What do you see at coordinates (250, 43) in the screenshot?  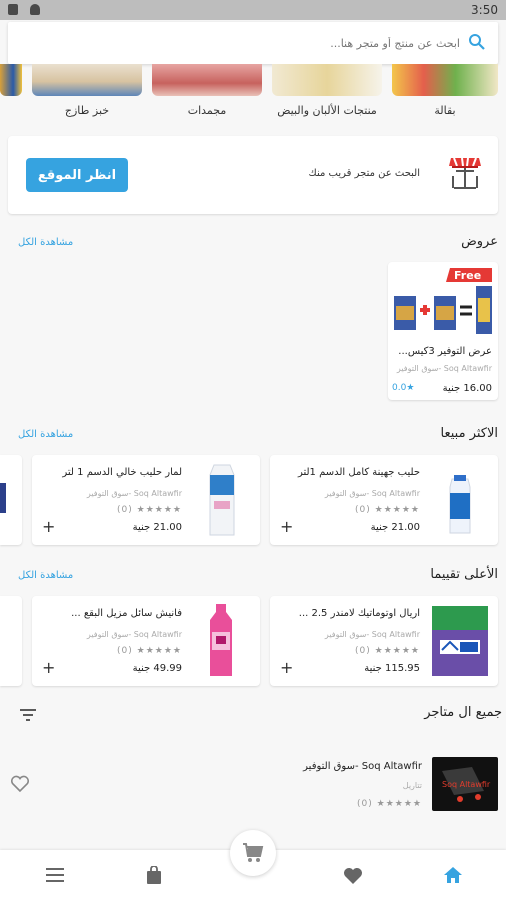 I see `search-input` at bounding box center [250, 43].